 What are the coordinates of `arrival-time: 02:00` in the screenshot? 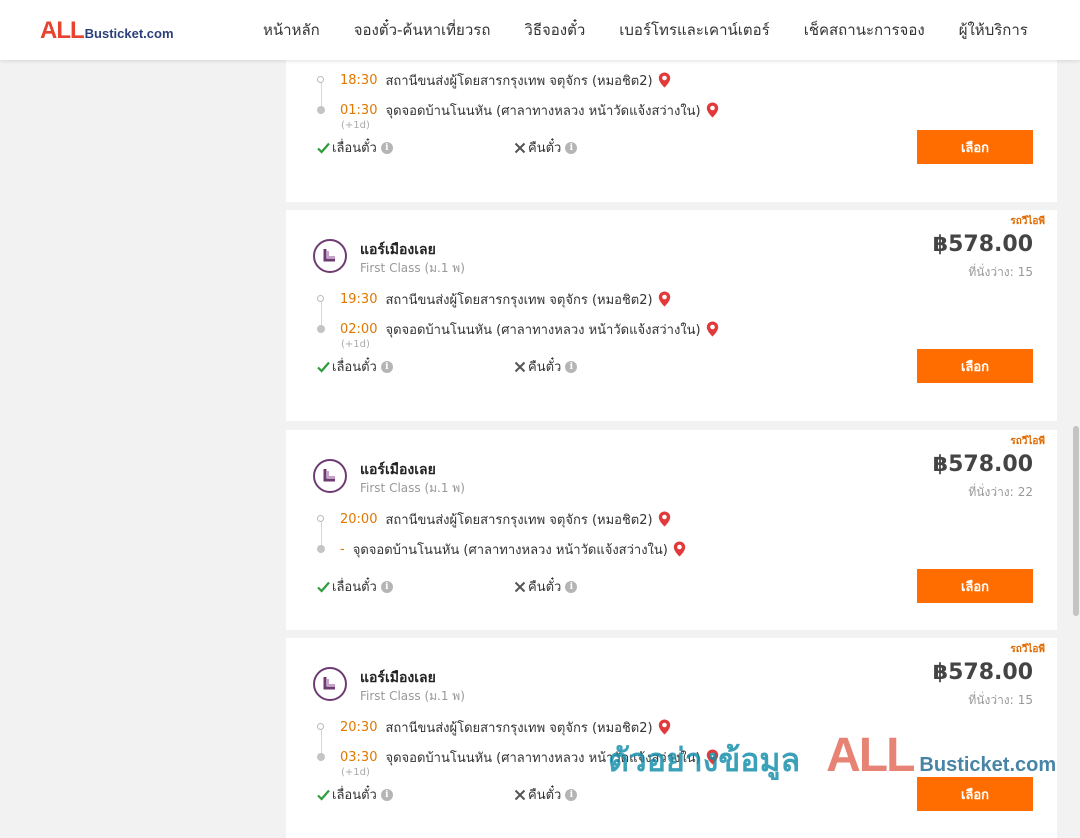 It's located at (359, 329).